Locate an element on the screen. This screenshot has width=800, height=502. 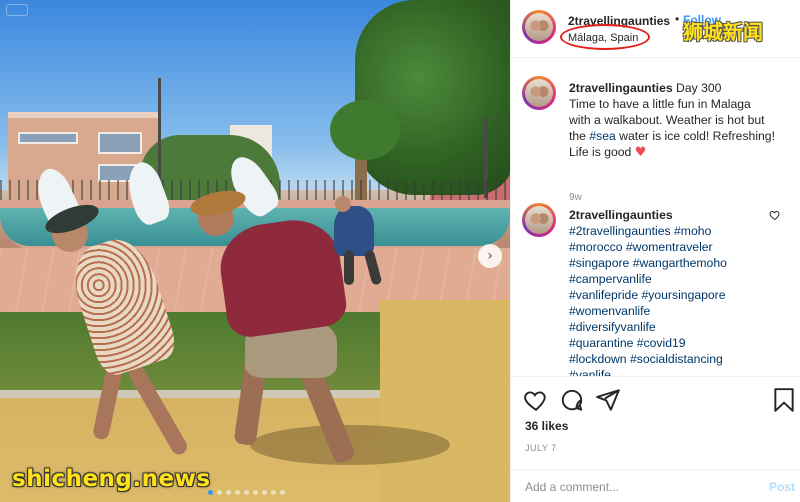
hashtag-link: #campervanlife is located at coordinates (610, 279).